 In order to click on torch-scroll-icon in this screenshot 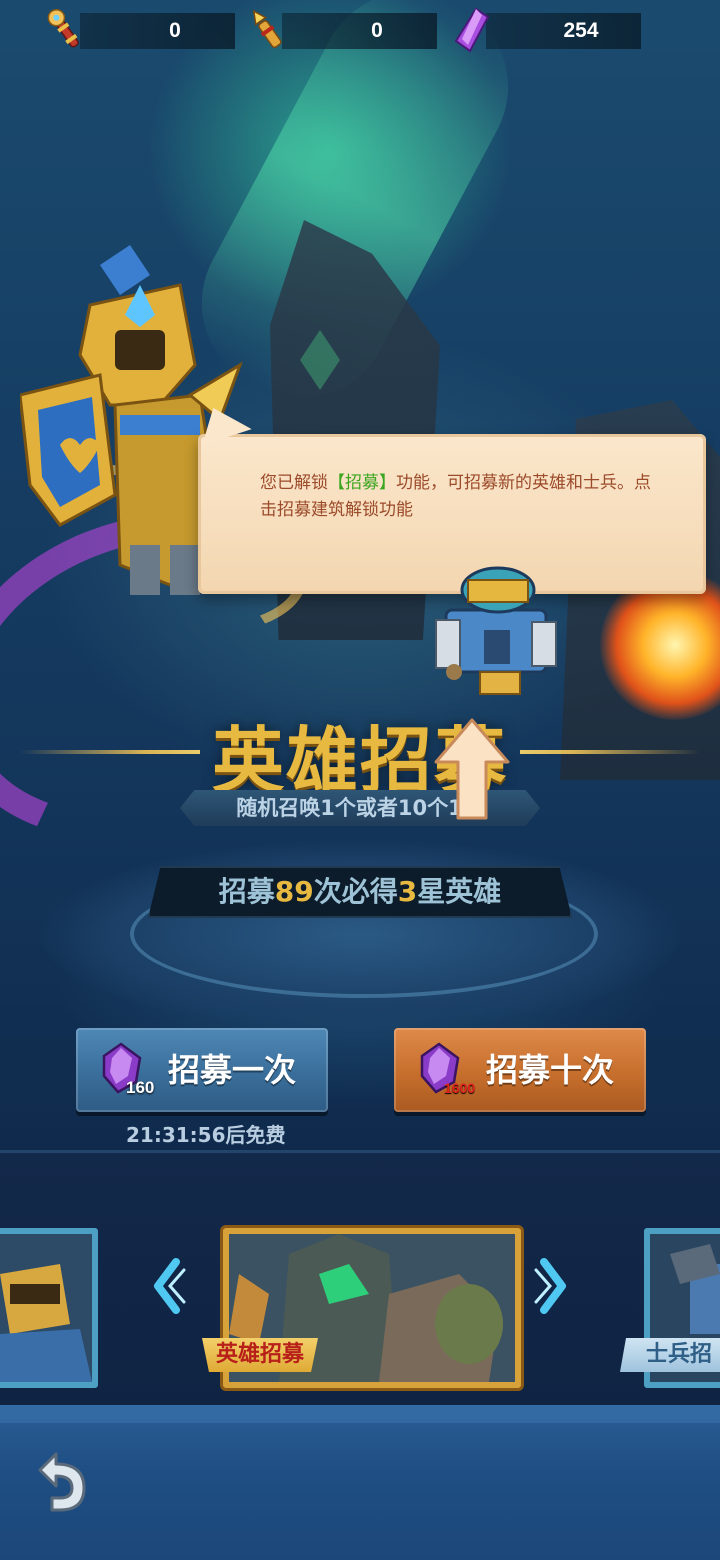, I will do `click(63, 28)`.